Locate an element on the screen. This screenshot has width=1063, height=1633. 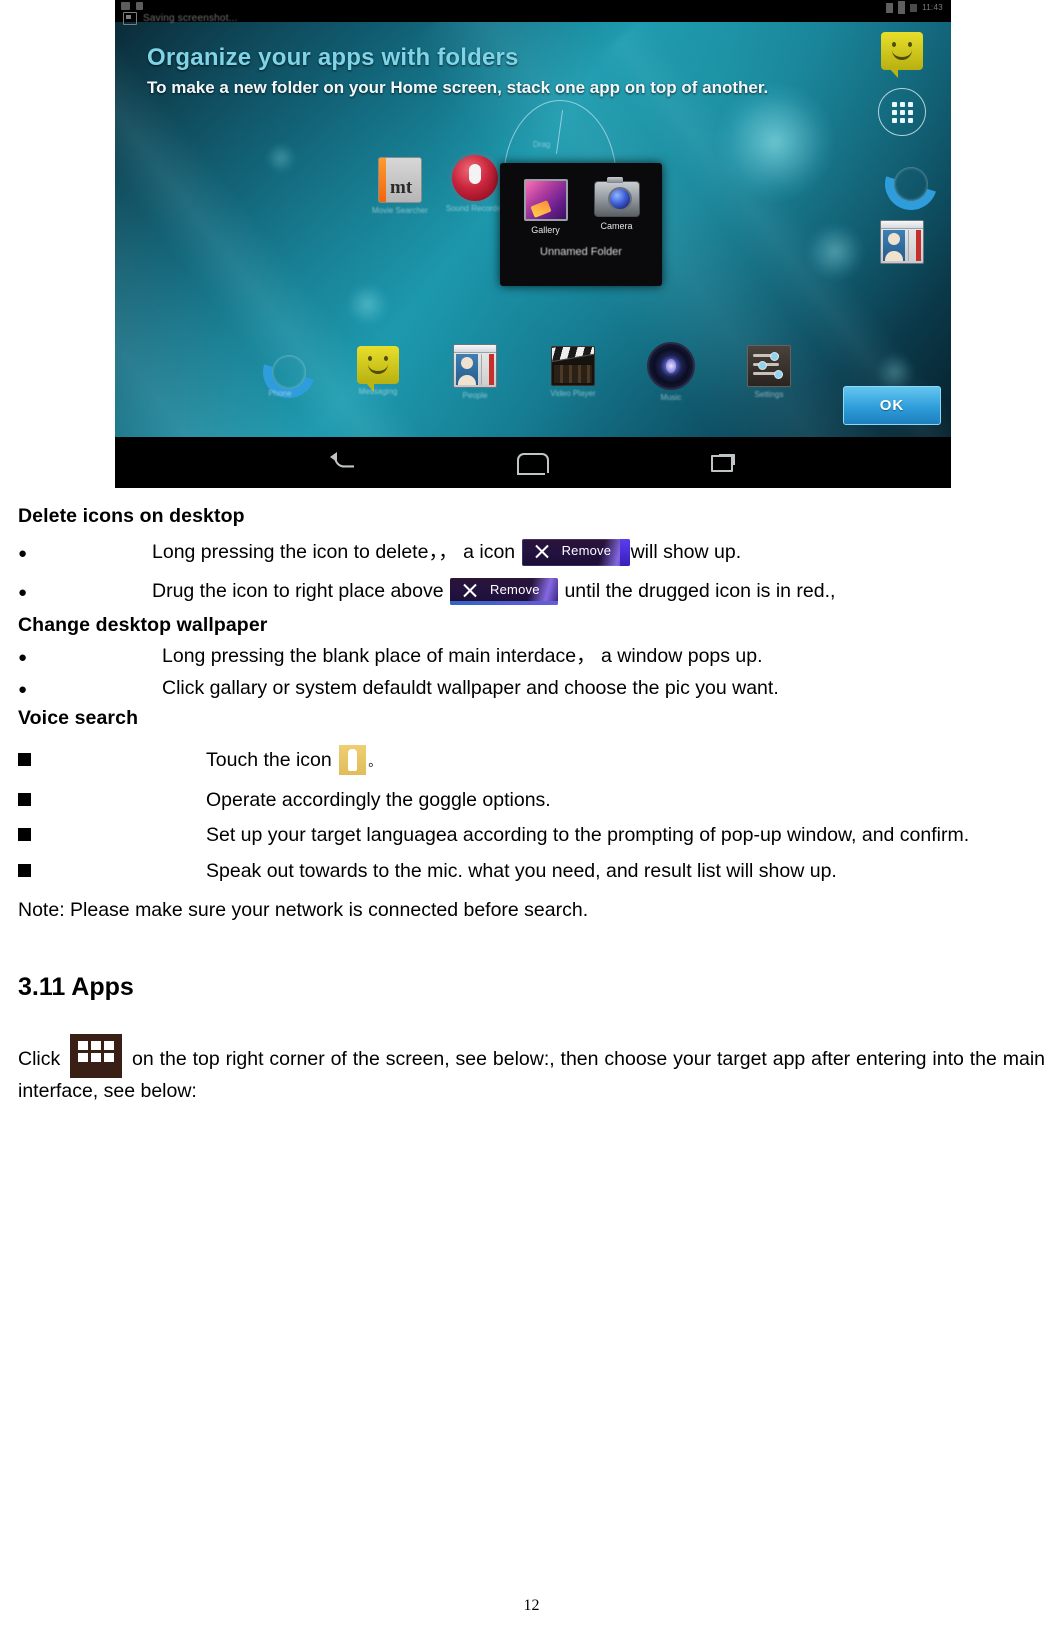
mt-app-icon: mt is located at coordinates (400, 180).